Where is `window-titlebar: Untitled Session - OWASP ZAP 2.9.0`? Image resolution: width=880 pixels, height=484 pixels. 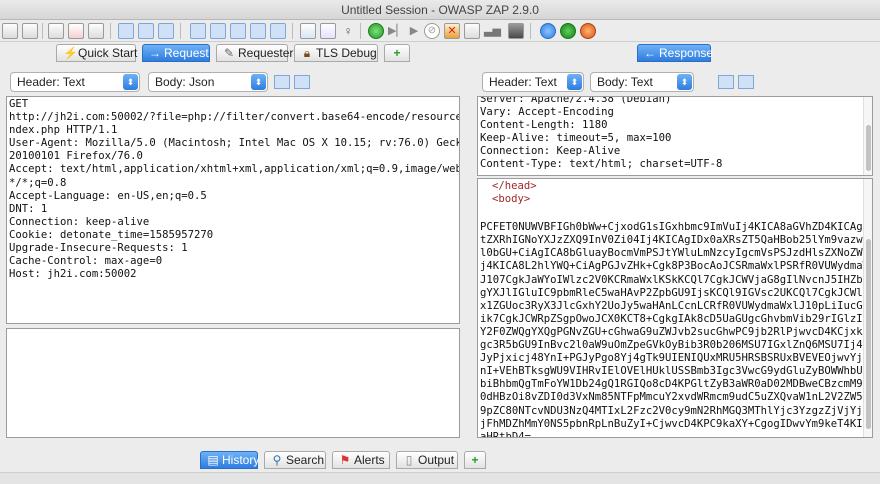 window-titlebar: Untitled Session - OWASP ZAP 2.9.0 is located at coordinates (440, 10).